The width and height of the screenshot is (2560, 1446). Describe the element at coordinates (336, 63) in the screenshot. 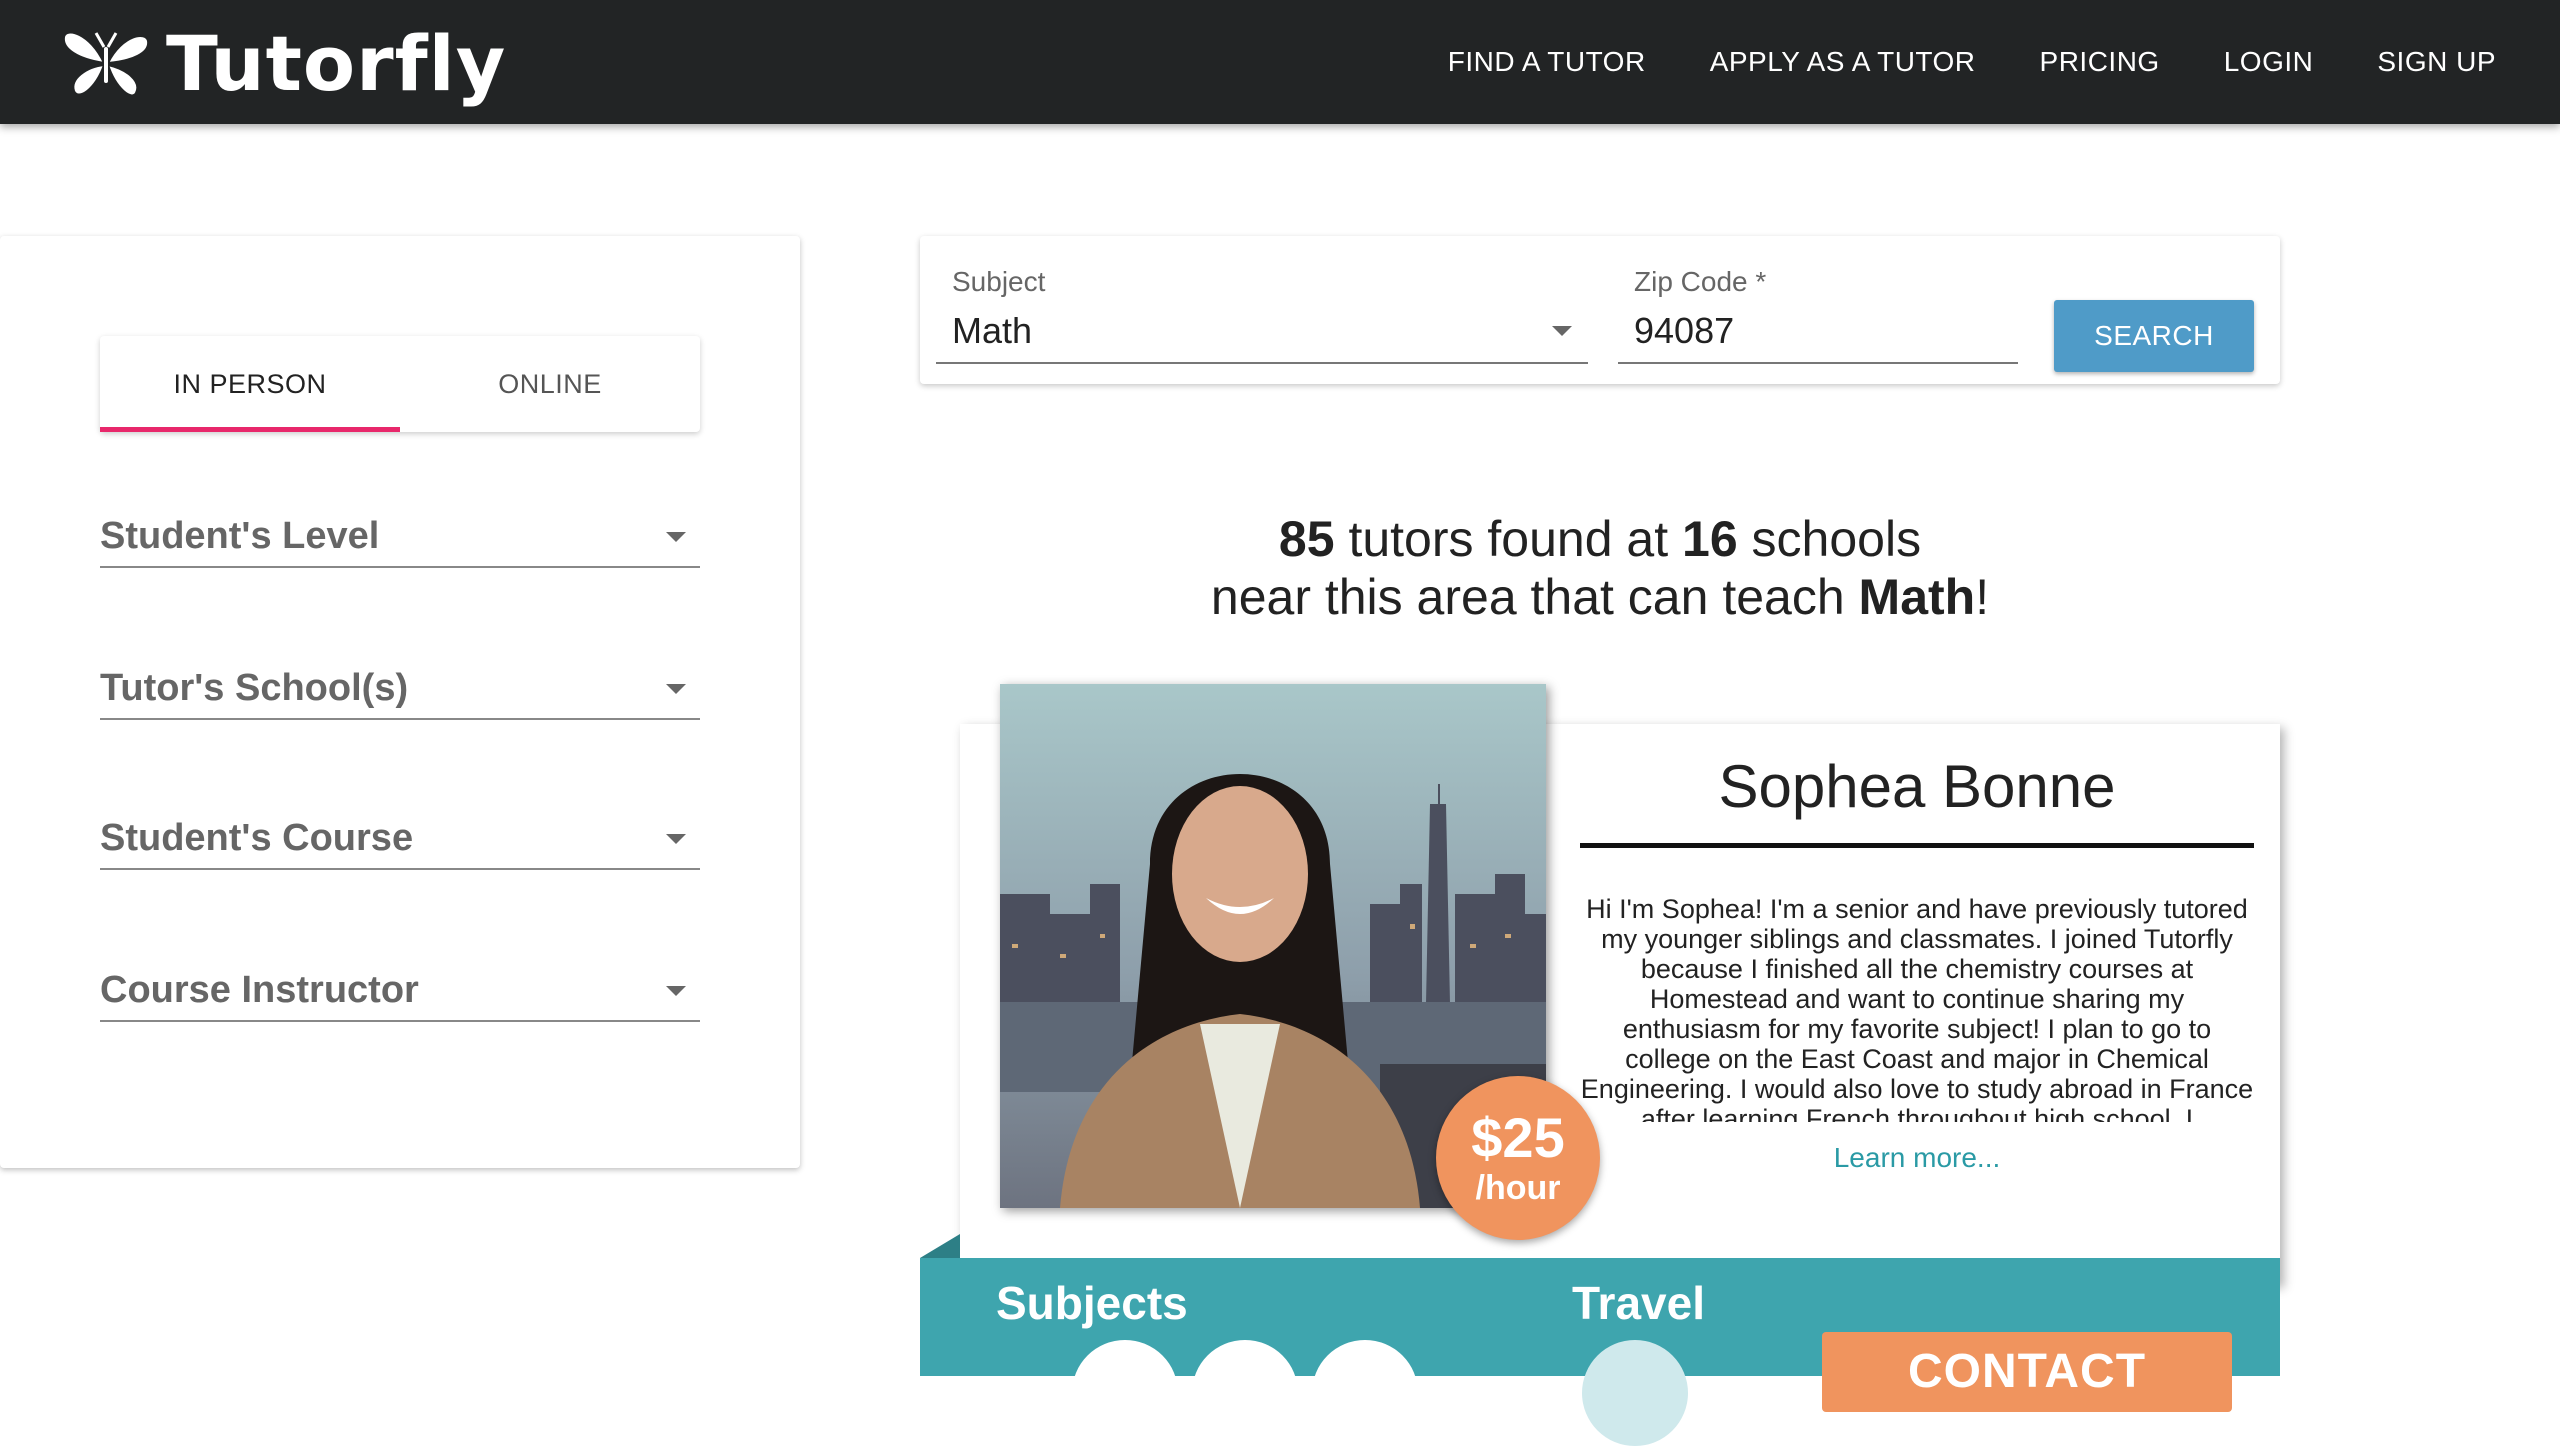

I see `brand-name: Tutorfly` at that location.